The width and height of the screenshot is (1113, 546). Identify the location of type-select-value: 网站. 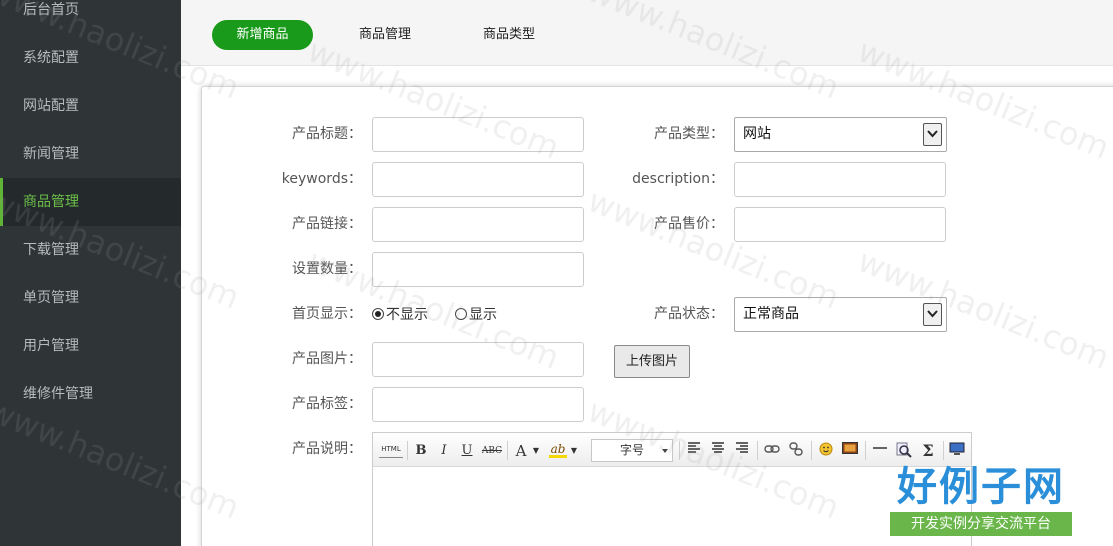
(757, 134).